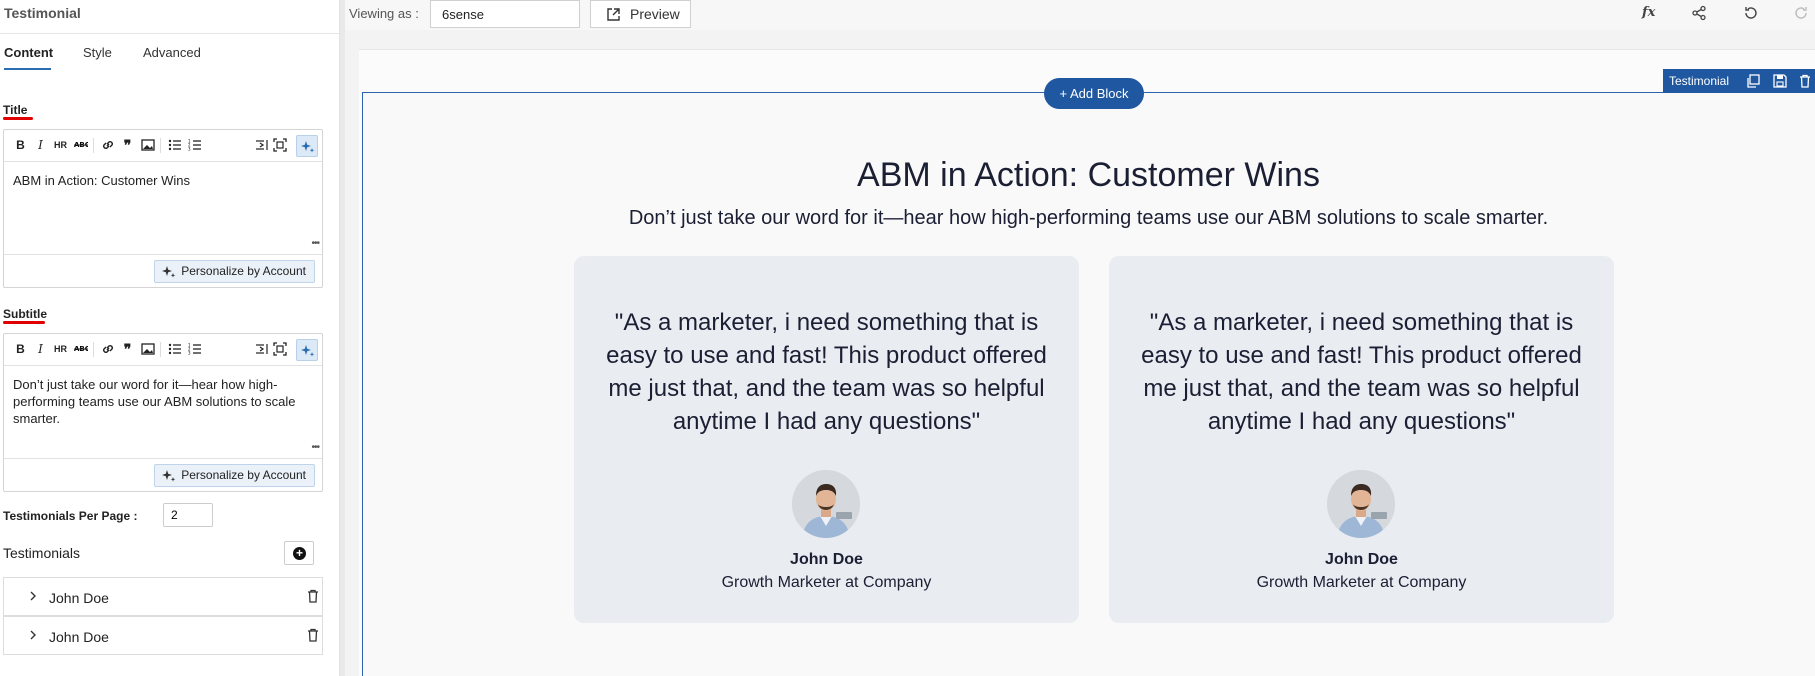 This screenshot has width=1815, height=676. What do you see at coordinates (1088, 175) in the screenshot?
I see `section-title: ABM in Action: Customer Wins` at bounding box center [1088, 175].